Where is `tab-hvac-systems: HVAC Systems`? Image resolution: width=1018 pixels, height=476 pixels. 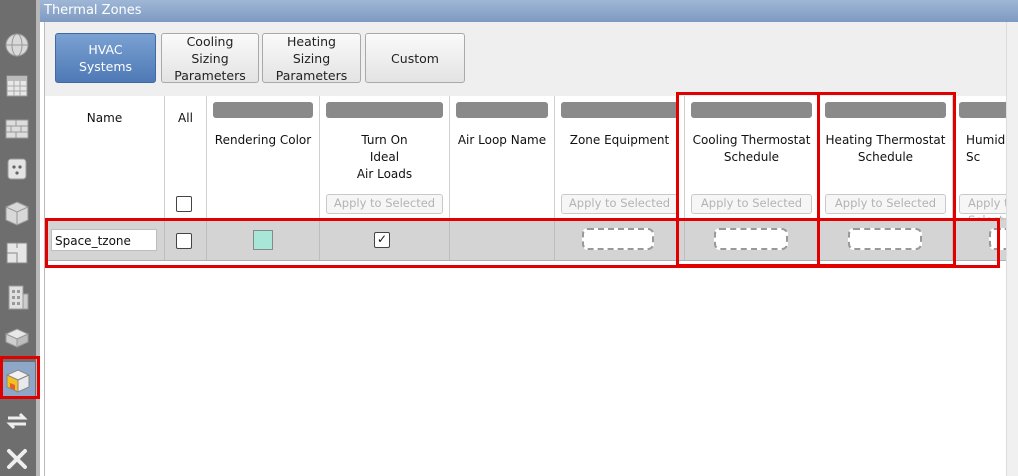
tab-hvac-systems: HVAC Systems is located at coordinates (105, 58).